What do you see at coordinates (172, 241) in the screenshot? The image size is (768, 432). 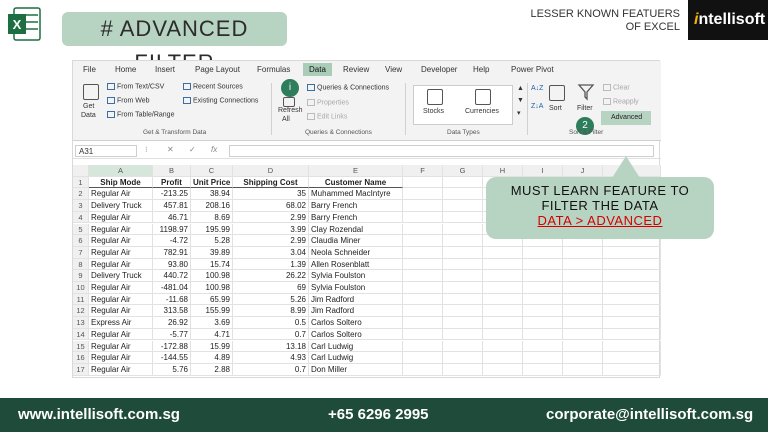 I see `table-cell: -4.72` at bounding box center [172, 241].